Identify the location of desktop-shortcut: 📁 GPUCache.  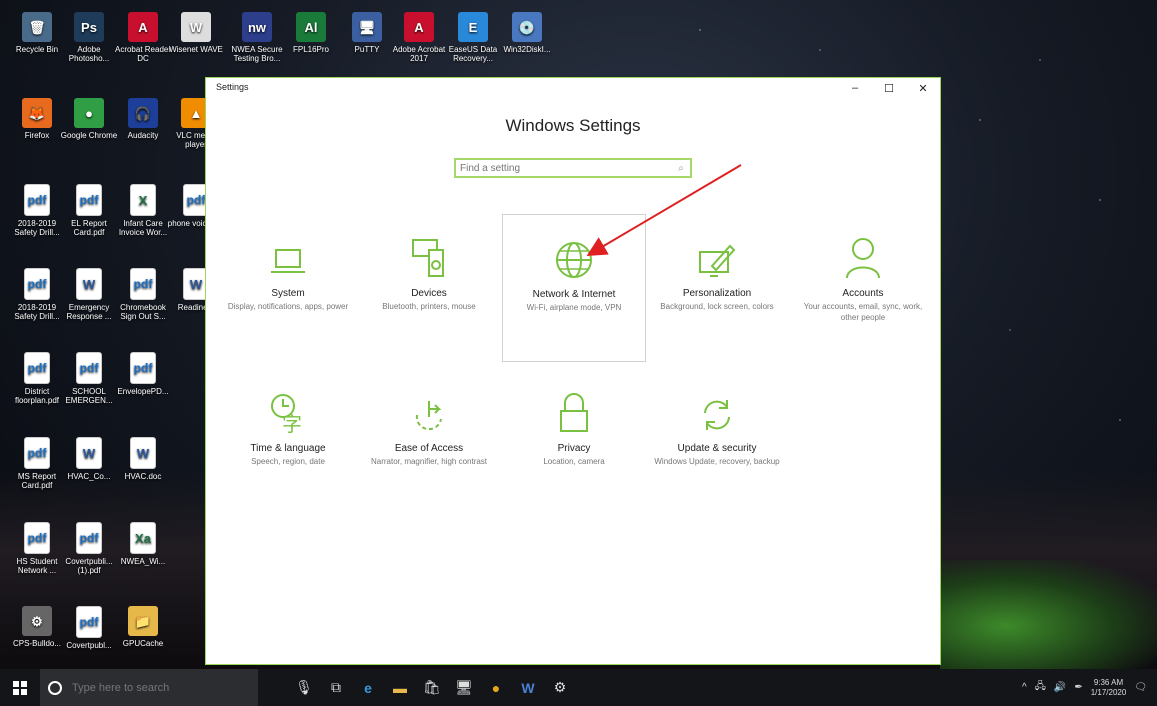
(143, 627).